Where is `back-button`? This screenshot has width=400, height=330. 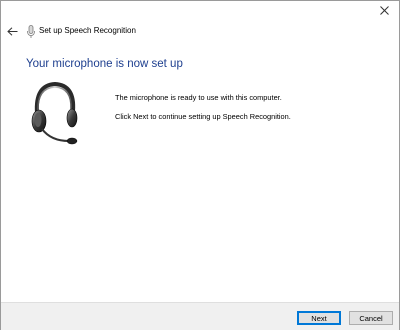 back-button is located at coordinates (12, 31).